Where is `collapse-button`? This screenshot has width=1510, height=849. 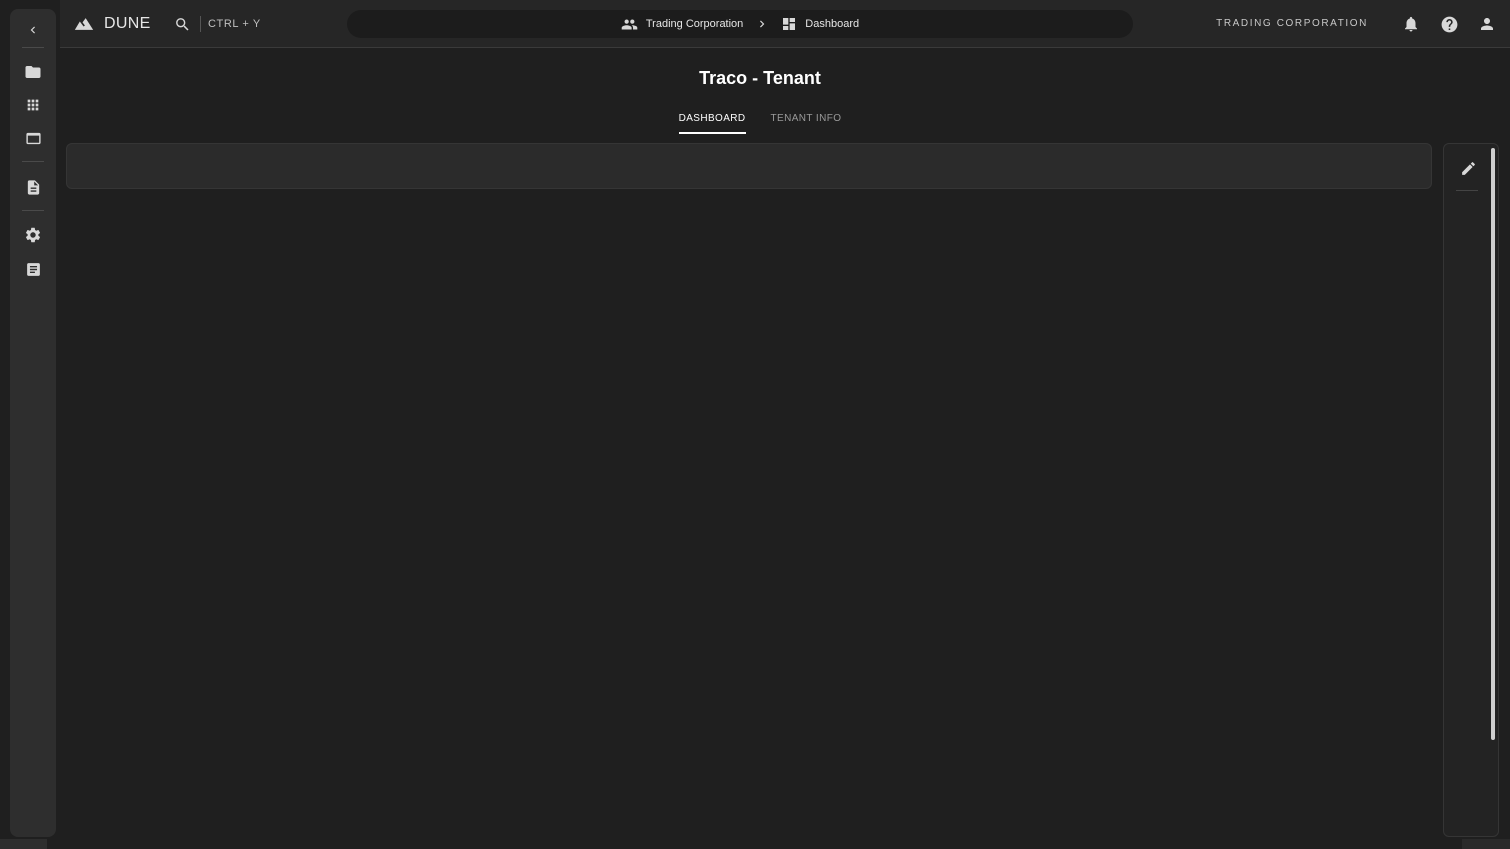
collapse-button is located at coordinates (33, 30).